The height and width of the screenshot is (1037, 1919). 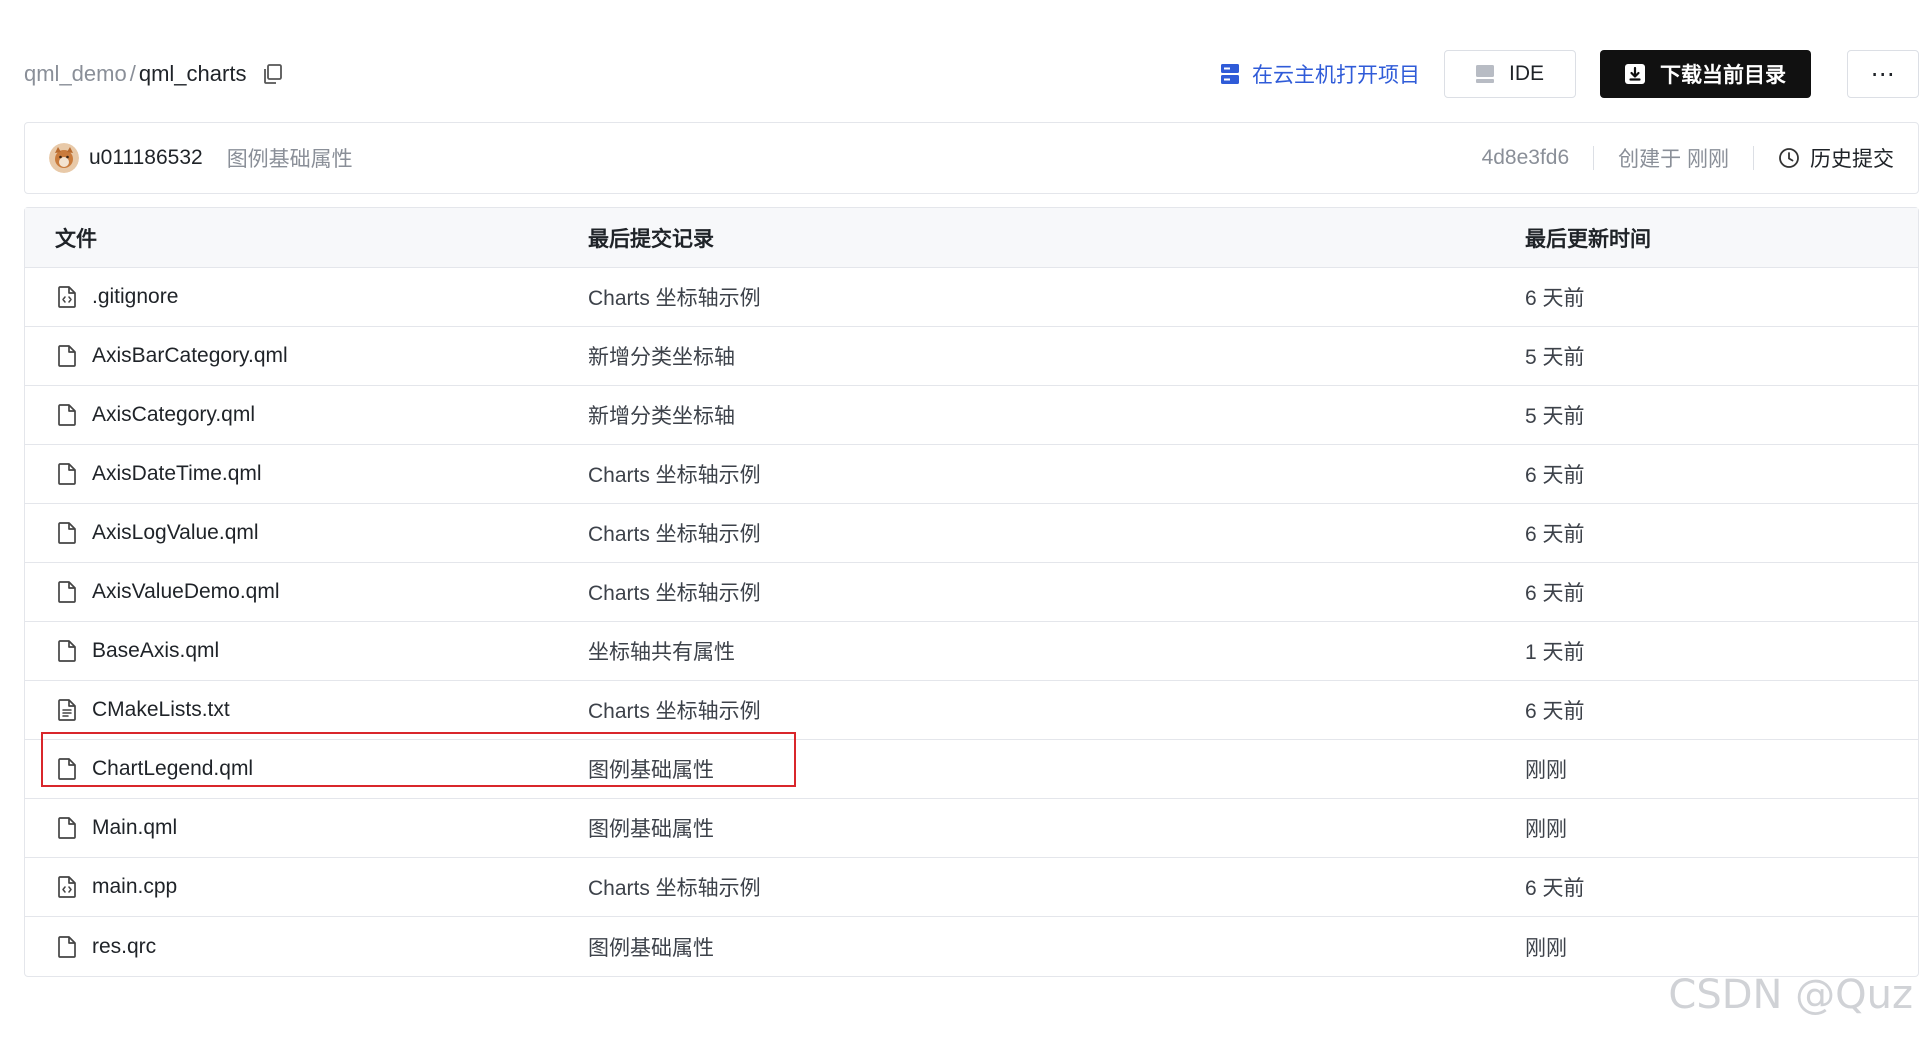 What do you see at coordinates (190, 356) in the screenshot?
I see `file-name-link: AxisBarCategory.qml` at bounding box center [190, 356].